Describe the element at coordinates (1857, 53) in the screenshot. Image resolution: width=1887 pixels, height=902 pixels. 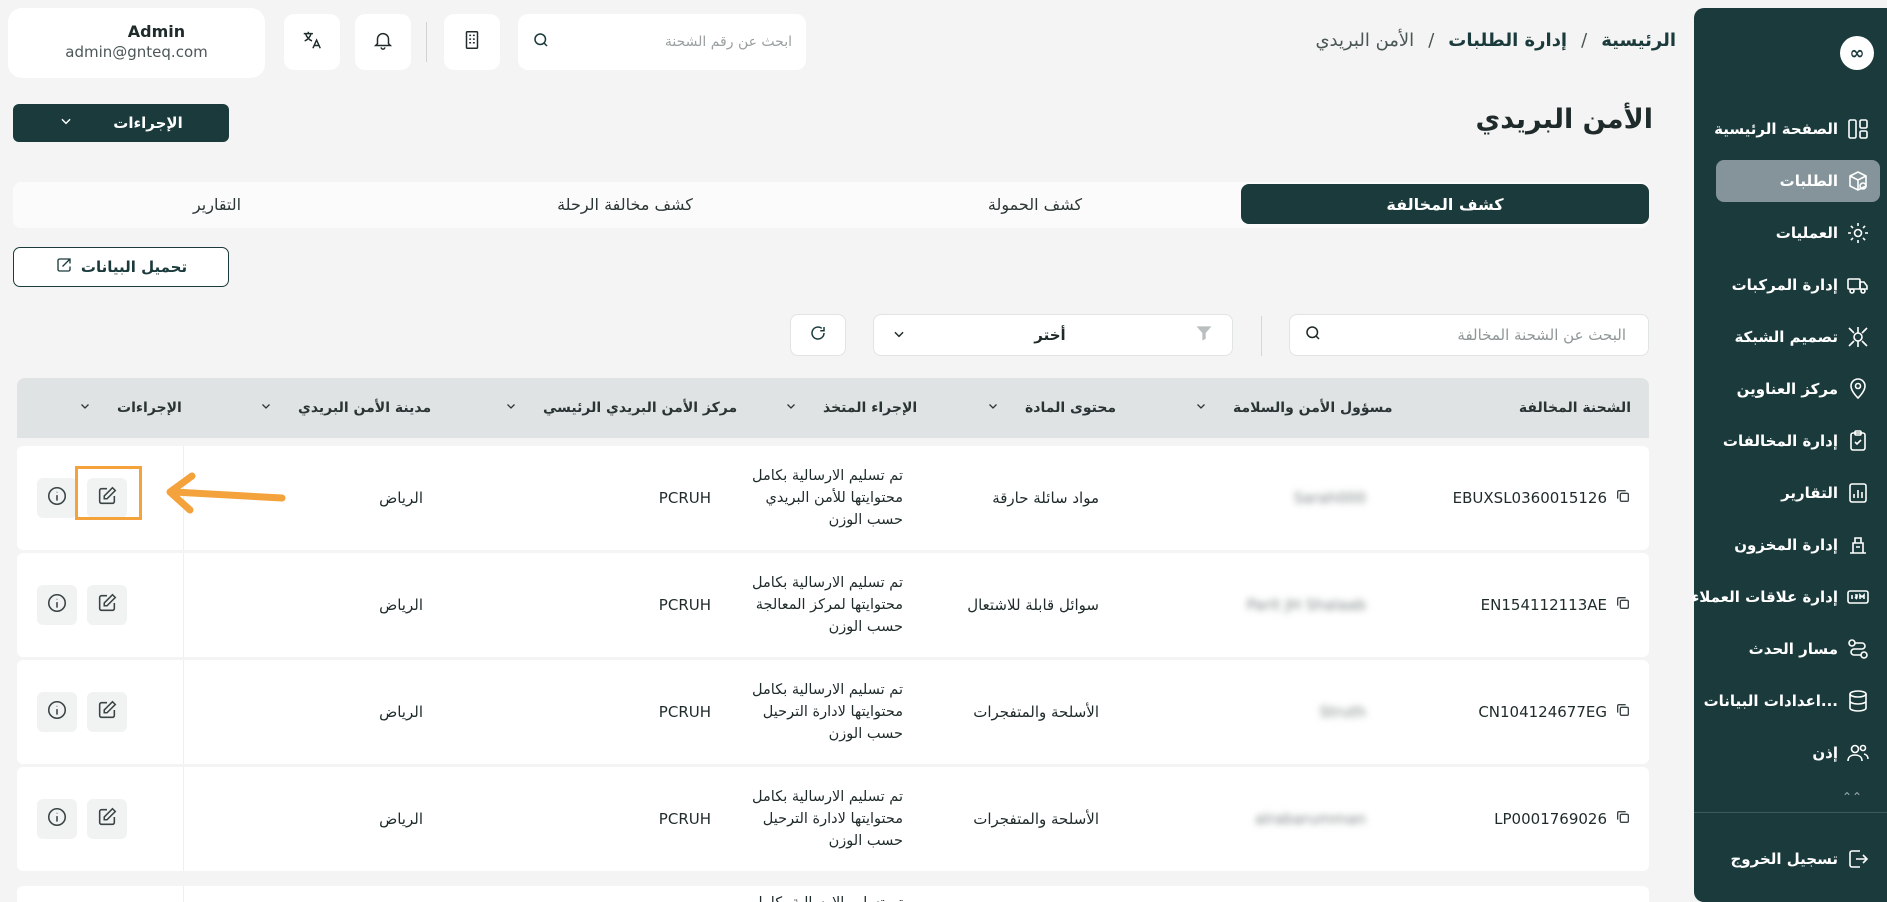
I see `app-logo: ∞` at that location.